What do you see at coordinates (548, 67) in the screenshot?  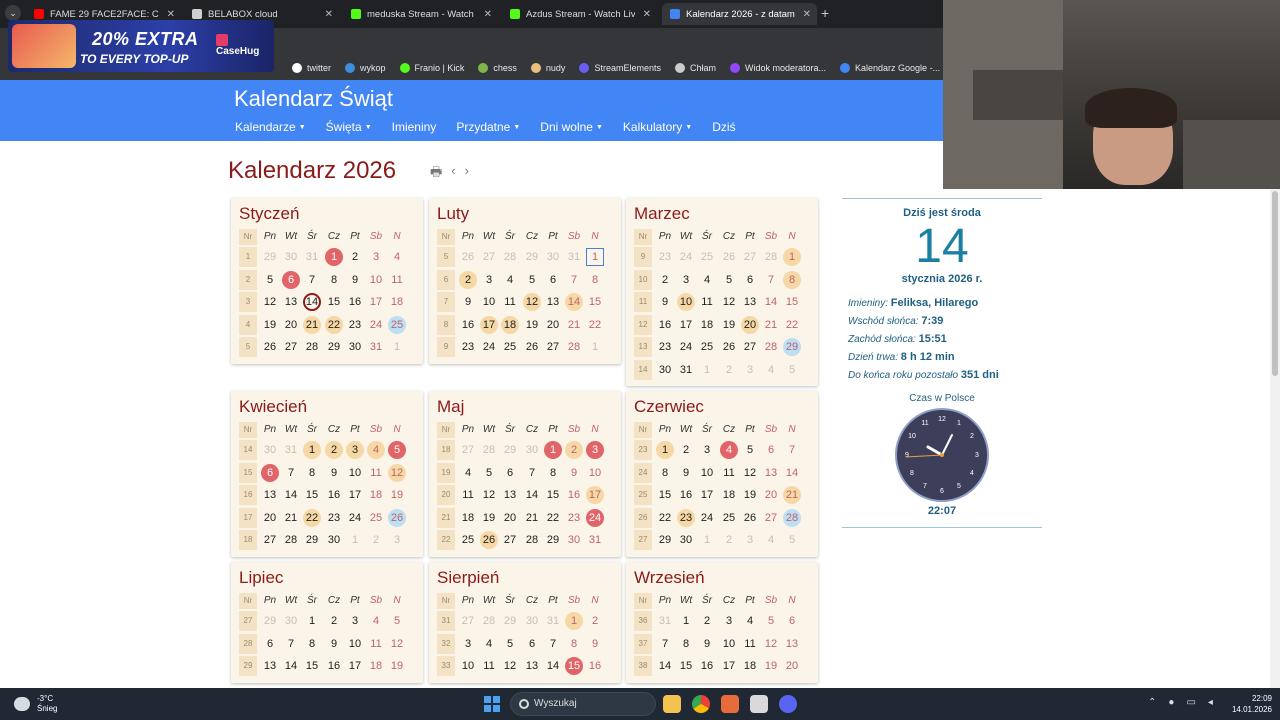 I see `bookmark-item: nudy` at bounding box center [548, 67].